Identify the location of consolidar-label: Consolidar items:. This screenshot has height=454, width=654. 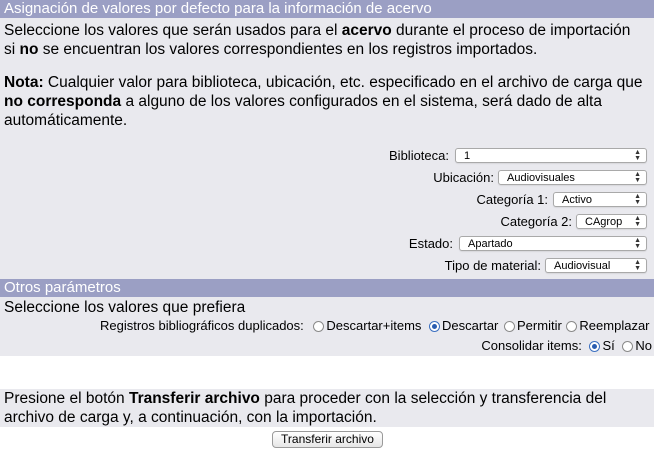
(531, 345).